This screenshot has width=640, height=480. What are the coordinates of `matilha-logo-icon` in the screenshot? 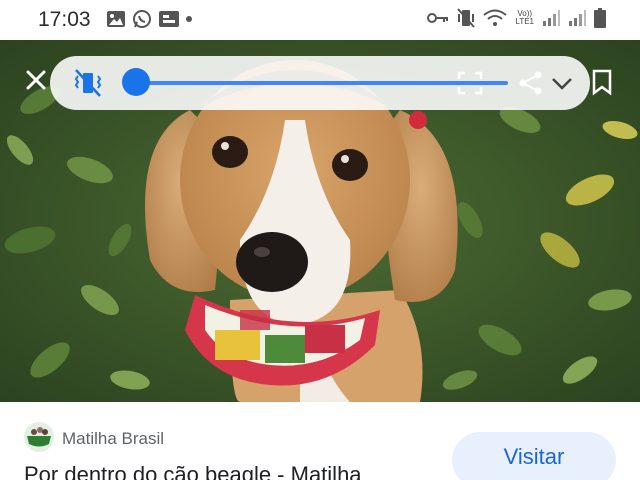 It's located at (39, 437).